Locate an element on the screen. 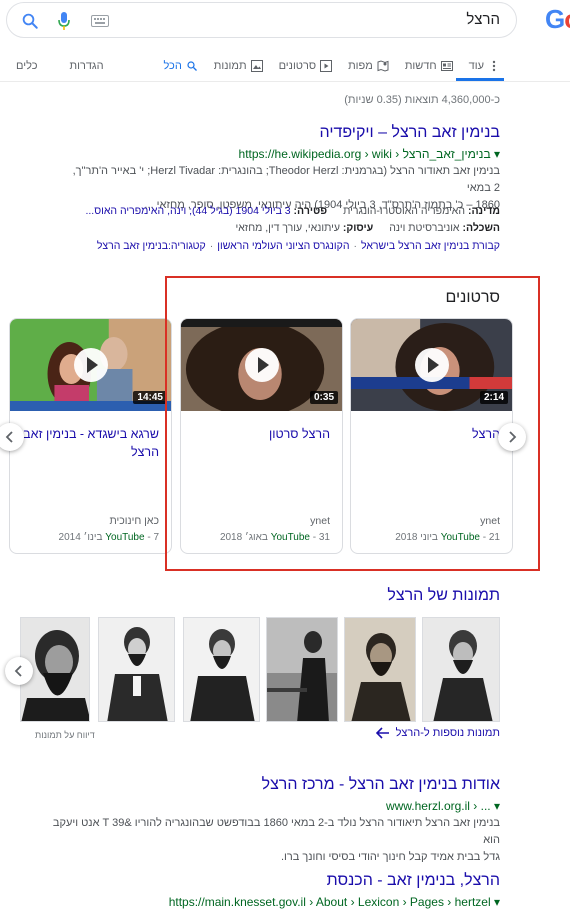 This screenshot has height=918, width=570. settings-link: הגדרות is located at coordinates (86, 66).